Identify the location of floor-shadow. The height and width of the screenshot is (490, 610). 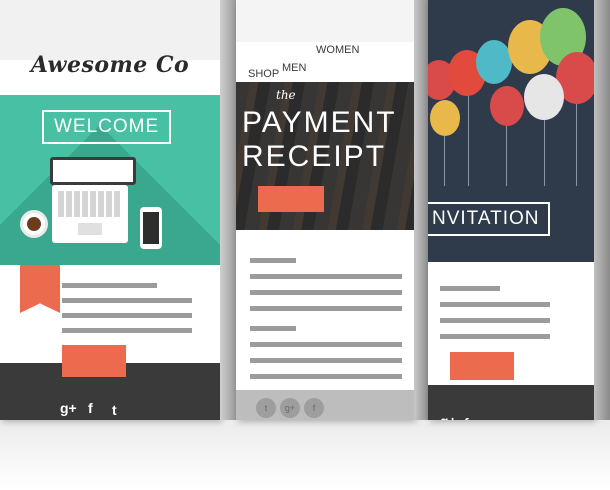
(305, 455).